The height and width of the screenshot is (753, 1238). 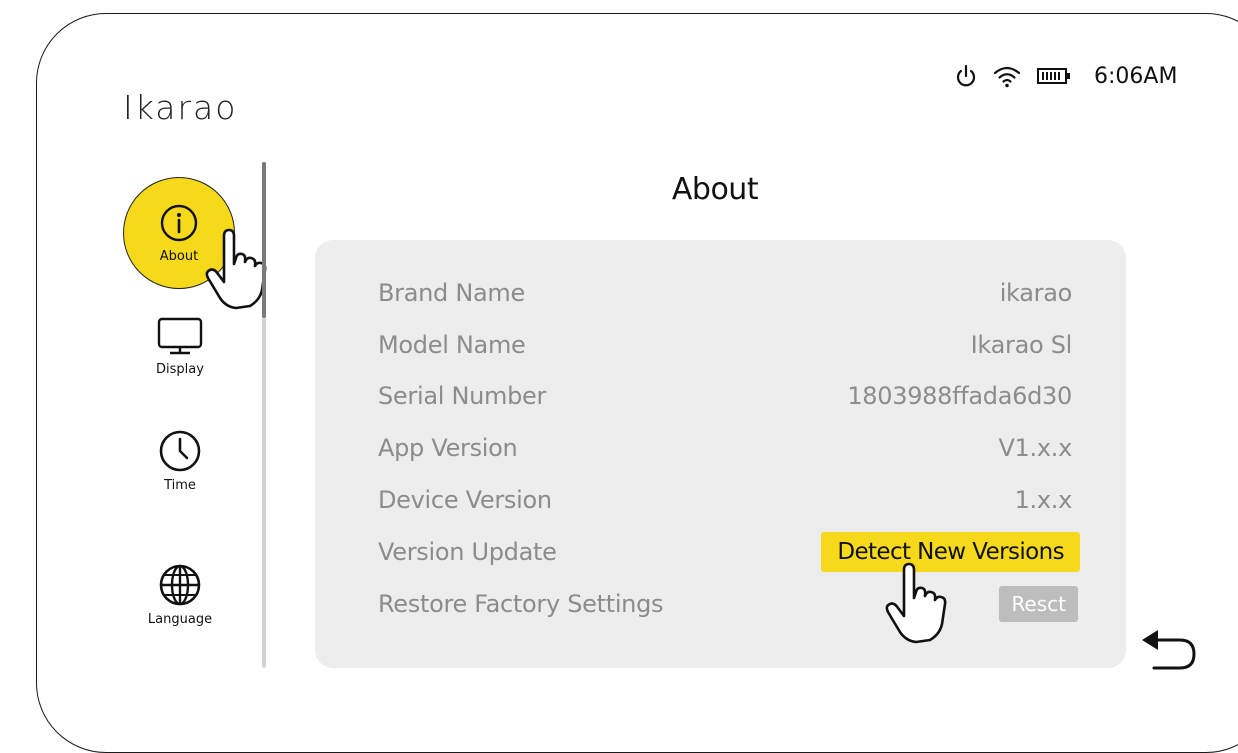 I want to click on row-value: ikarao, so click(x=1036, y=293).